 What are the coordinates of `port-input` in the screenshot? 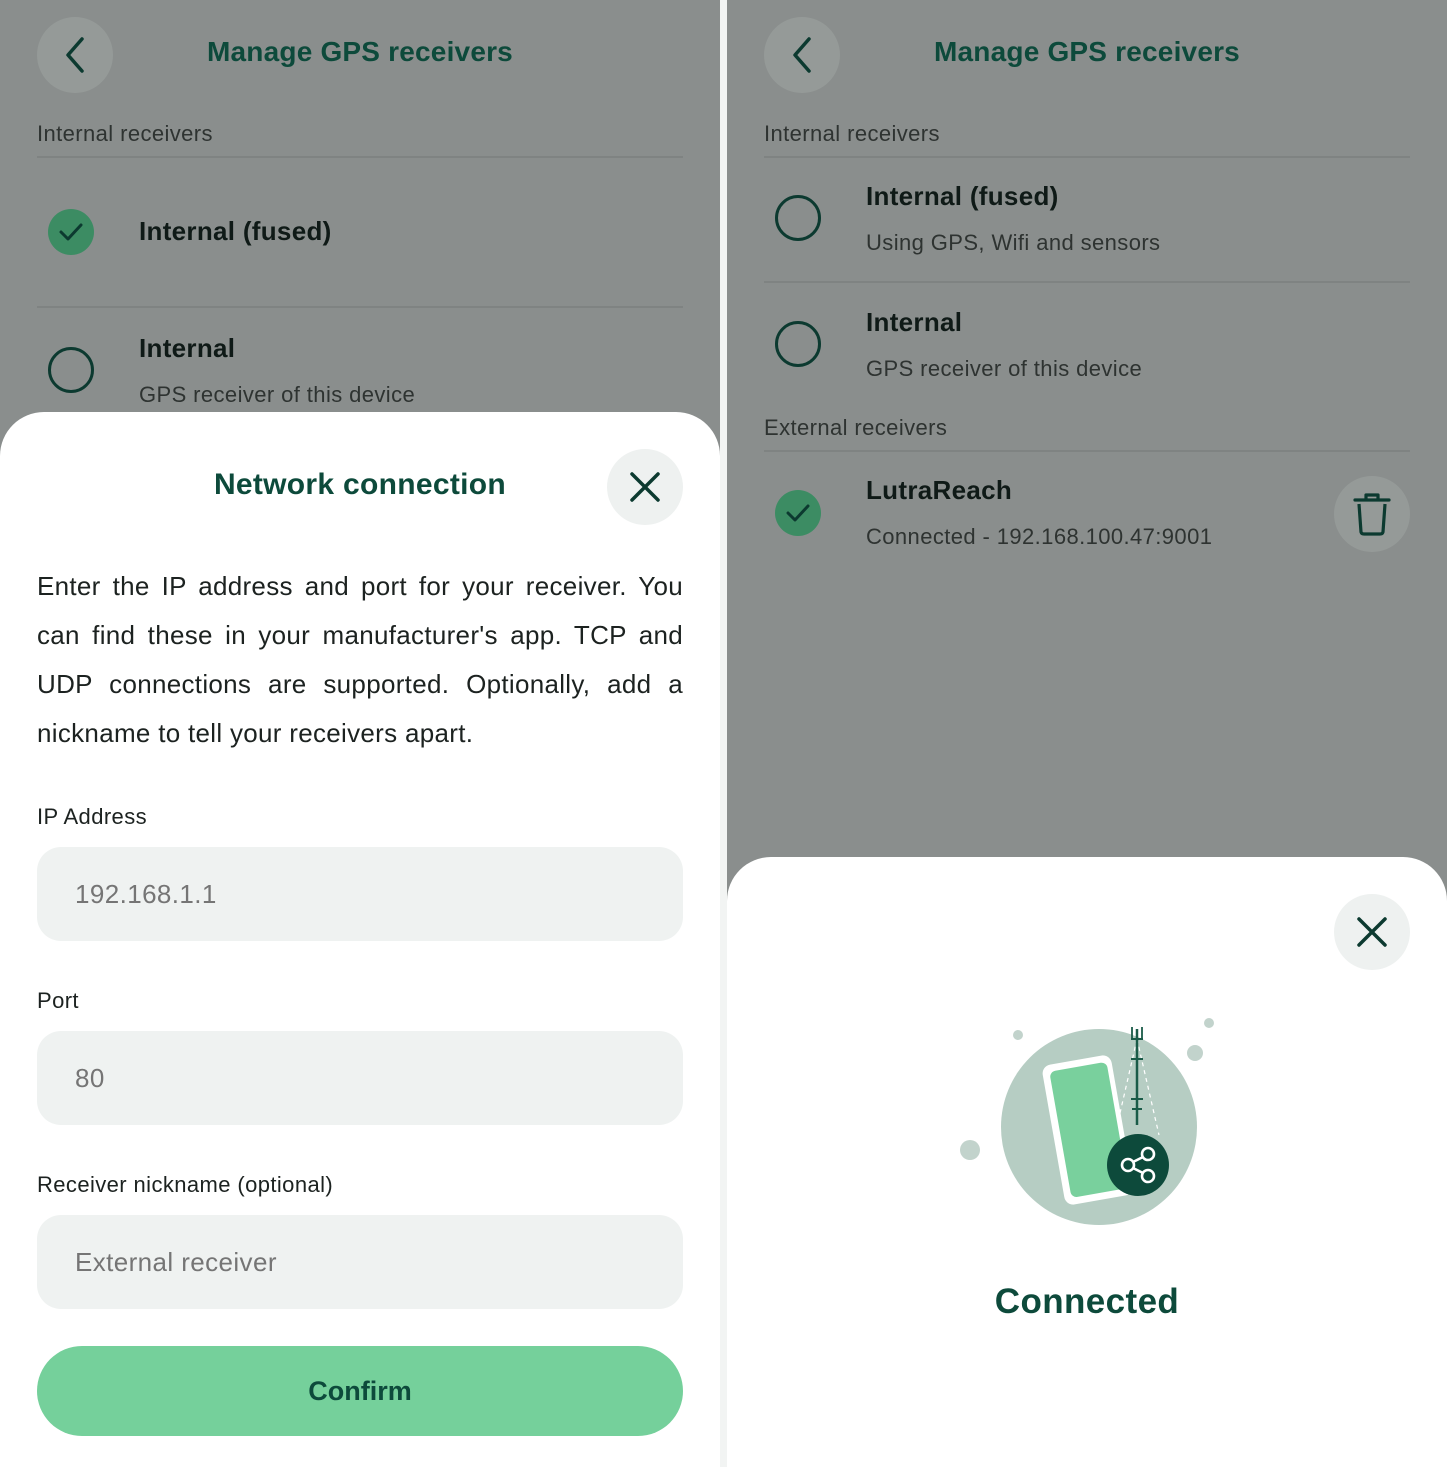 It's located at (360, 1078).